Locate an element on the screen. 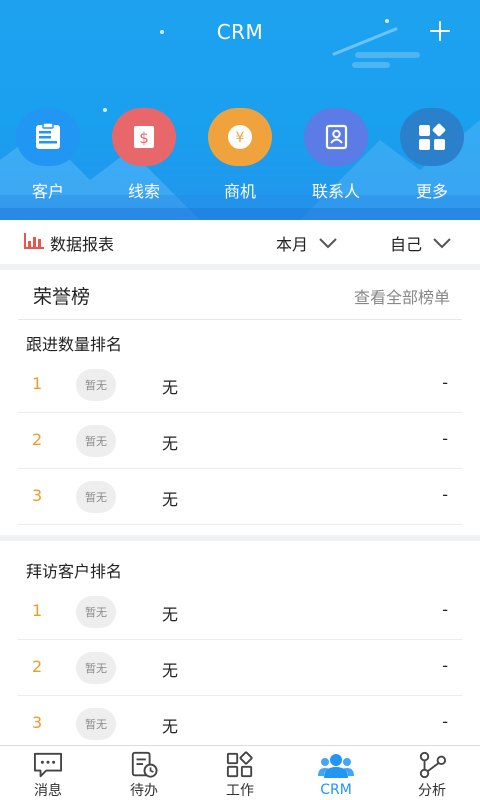 This screenshot has height=800, width=480. menu-item-contact: 联系人 is located at coordinates (336, 158).